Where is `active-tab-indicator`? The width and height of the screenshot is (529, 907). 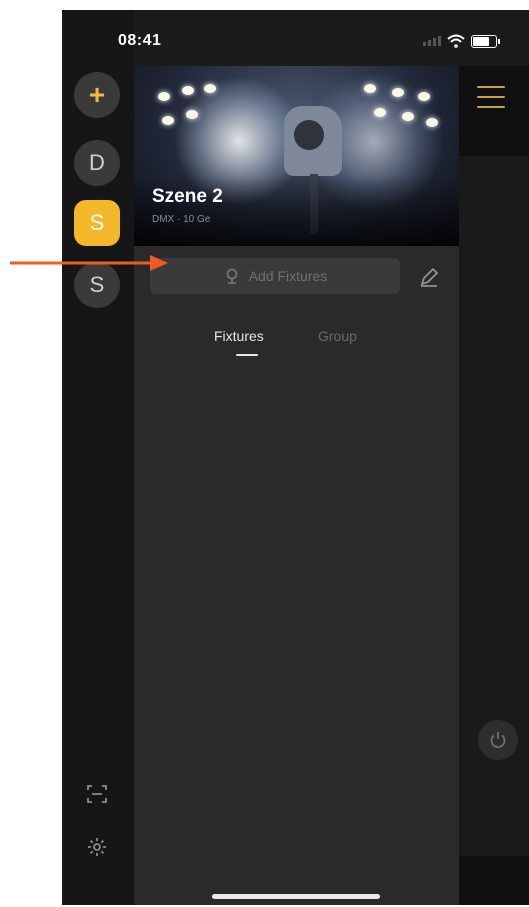 active-tab-indicator is located at coordinates (247, 355).